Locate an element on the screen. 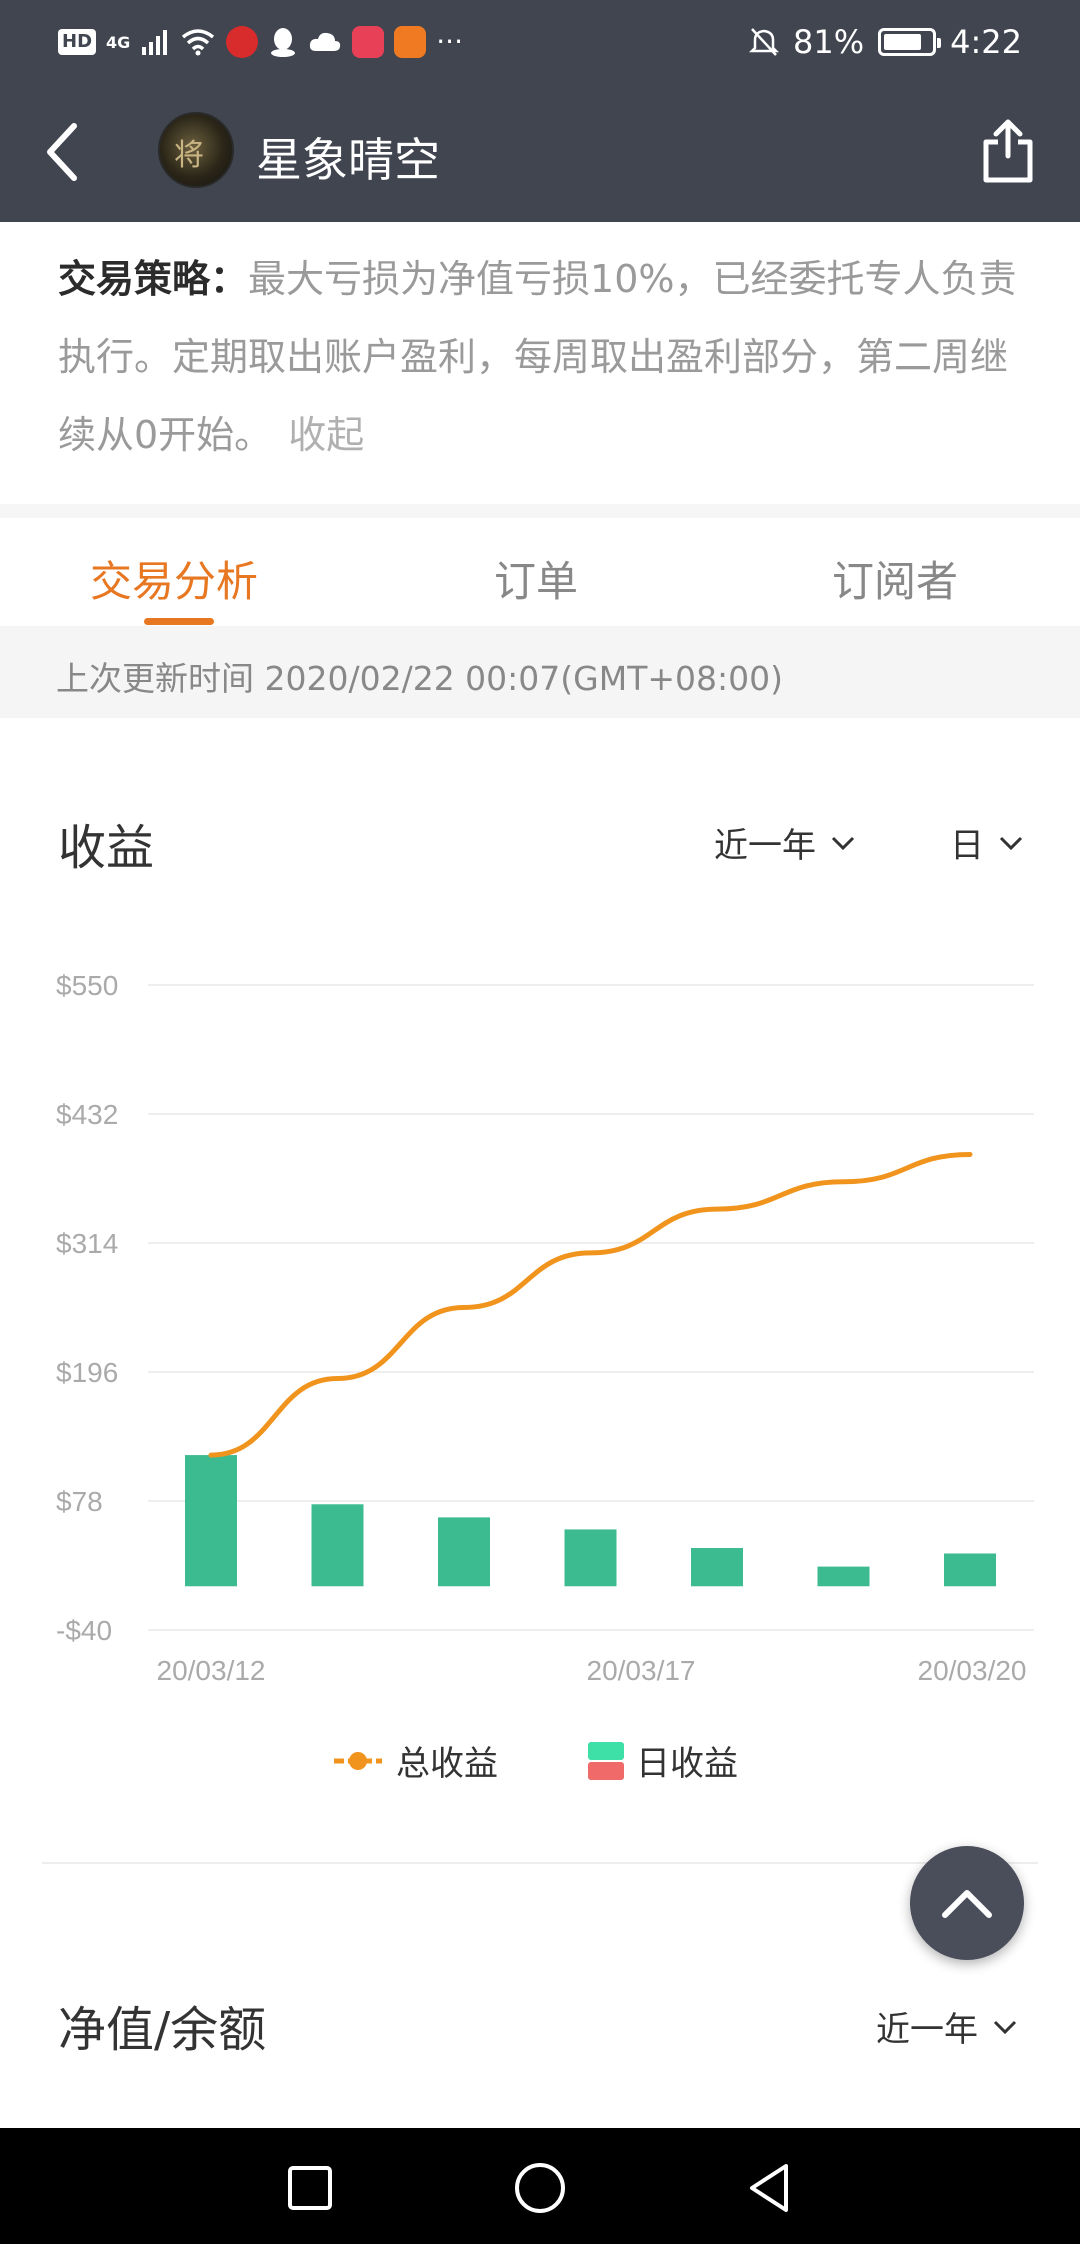  networth-range-label: 近一年 is located at coordinates (927, 2030).